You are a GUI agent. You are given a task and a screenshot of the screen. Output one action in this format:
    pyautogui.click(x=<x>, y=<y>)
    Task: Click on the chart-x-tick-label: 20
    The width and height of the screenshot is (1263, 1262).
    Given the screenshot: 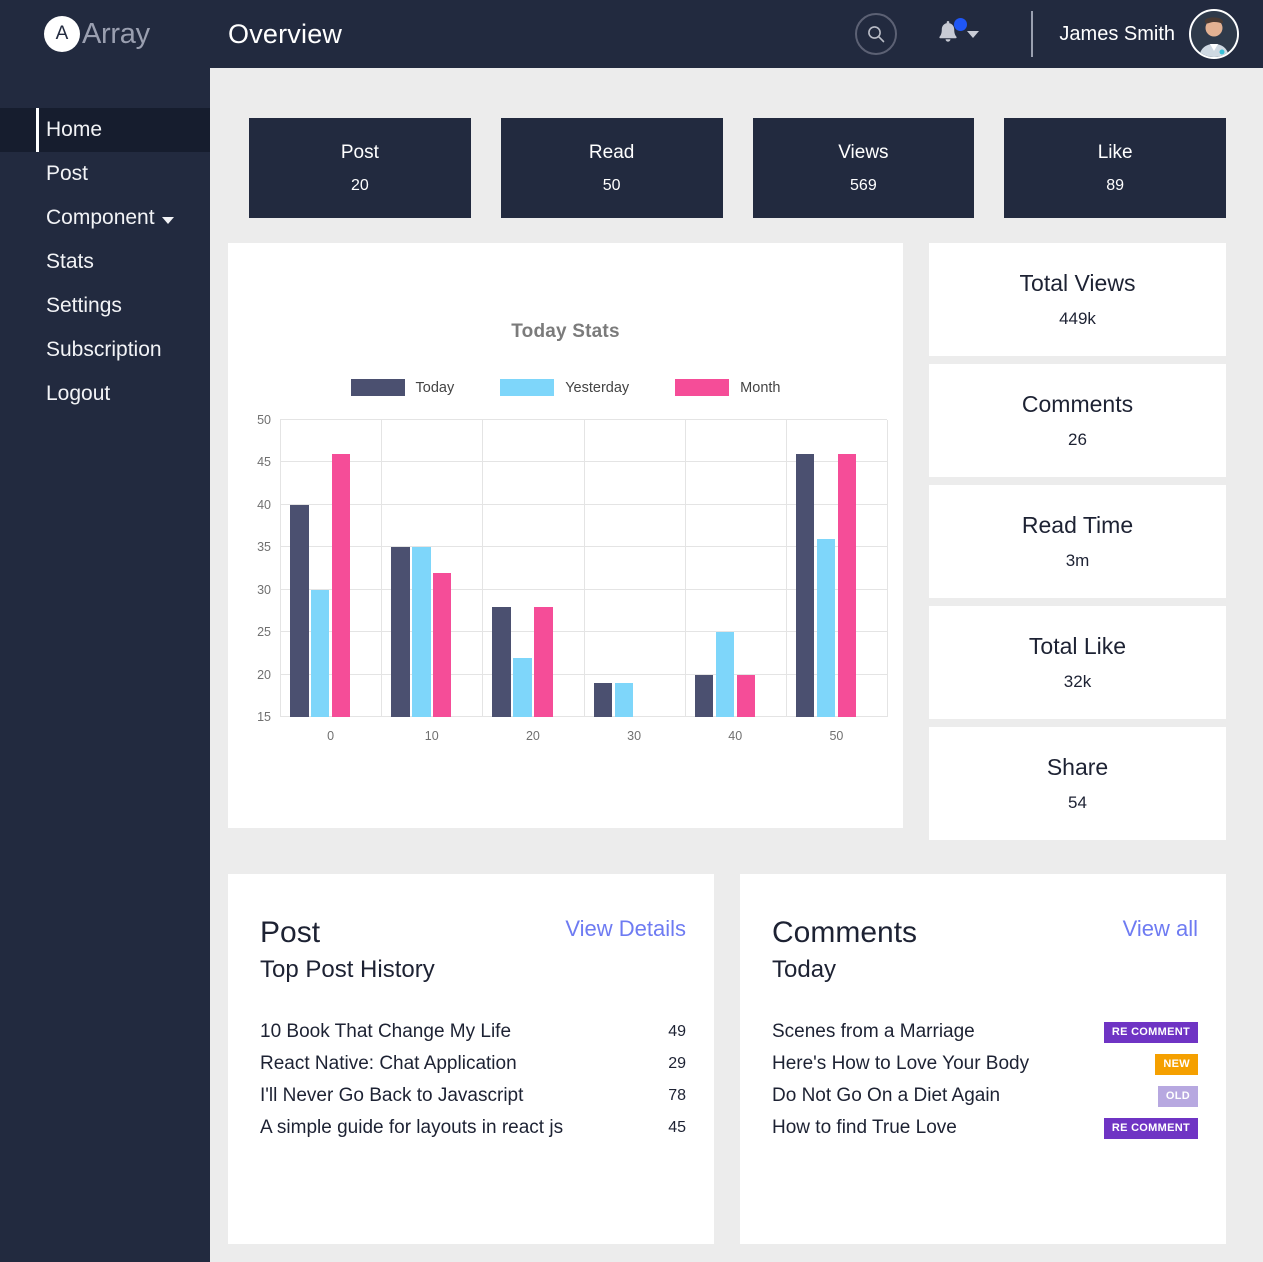 What is the action you would take?
    pyautogui.click(x=532, y=736)
    